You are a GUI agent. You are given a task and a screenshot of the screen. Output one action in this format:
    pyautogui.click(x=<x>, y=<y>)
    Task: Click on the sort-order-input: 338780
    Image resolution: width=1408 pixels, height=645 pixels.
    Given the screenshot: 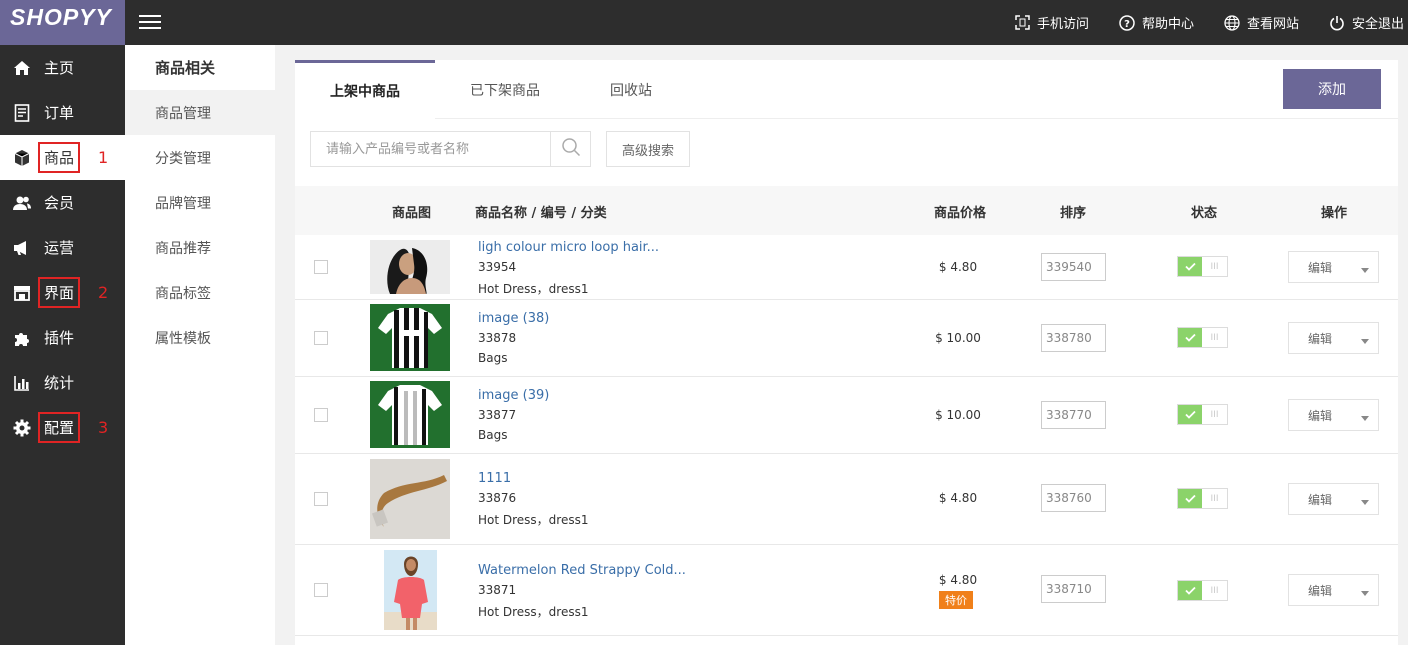 What is the action you would take?
    pyautogui.click(x=1073, y=338)
    